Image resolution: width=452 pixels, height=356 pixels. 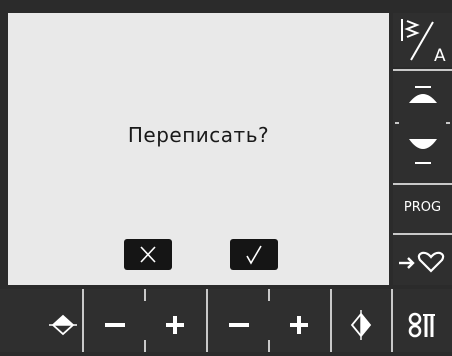 I want to click on scroll-down-button, so click(x=422, y=154).